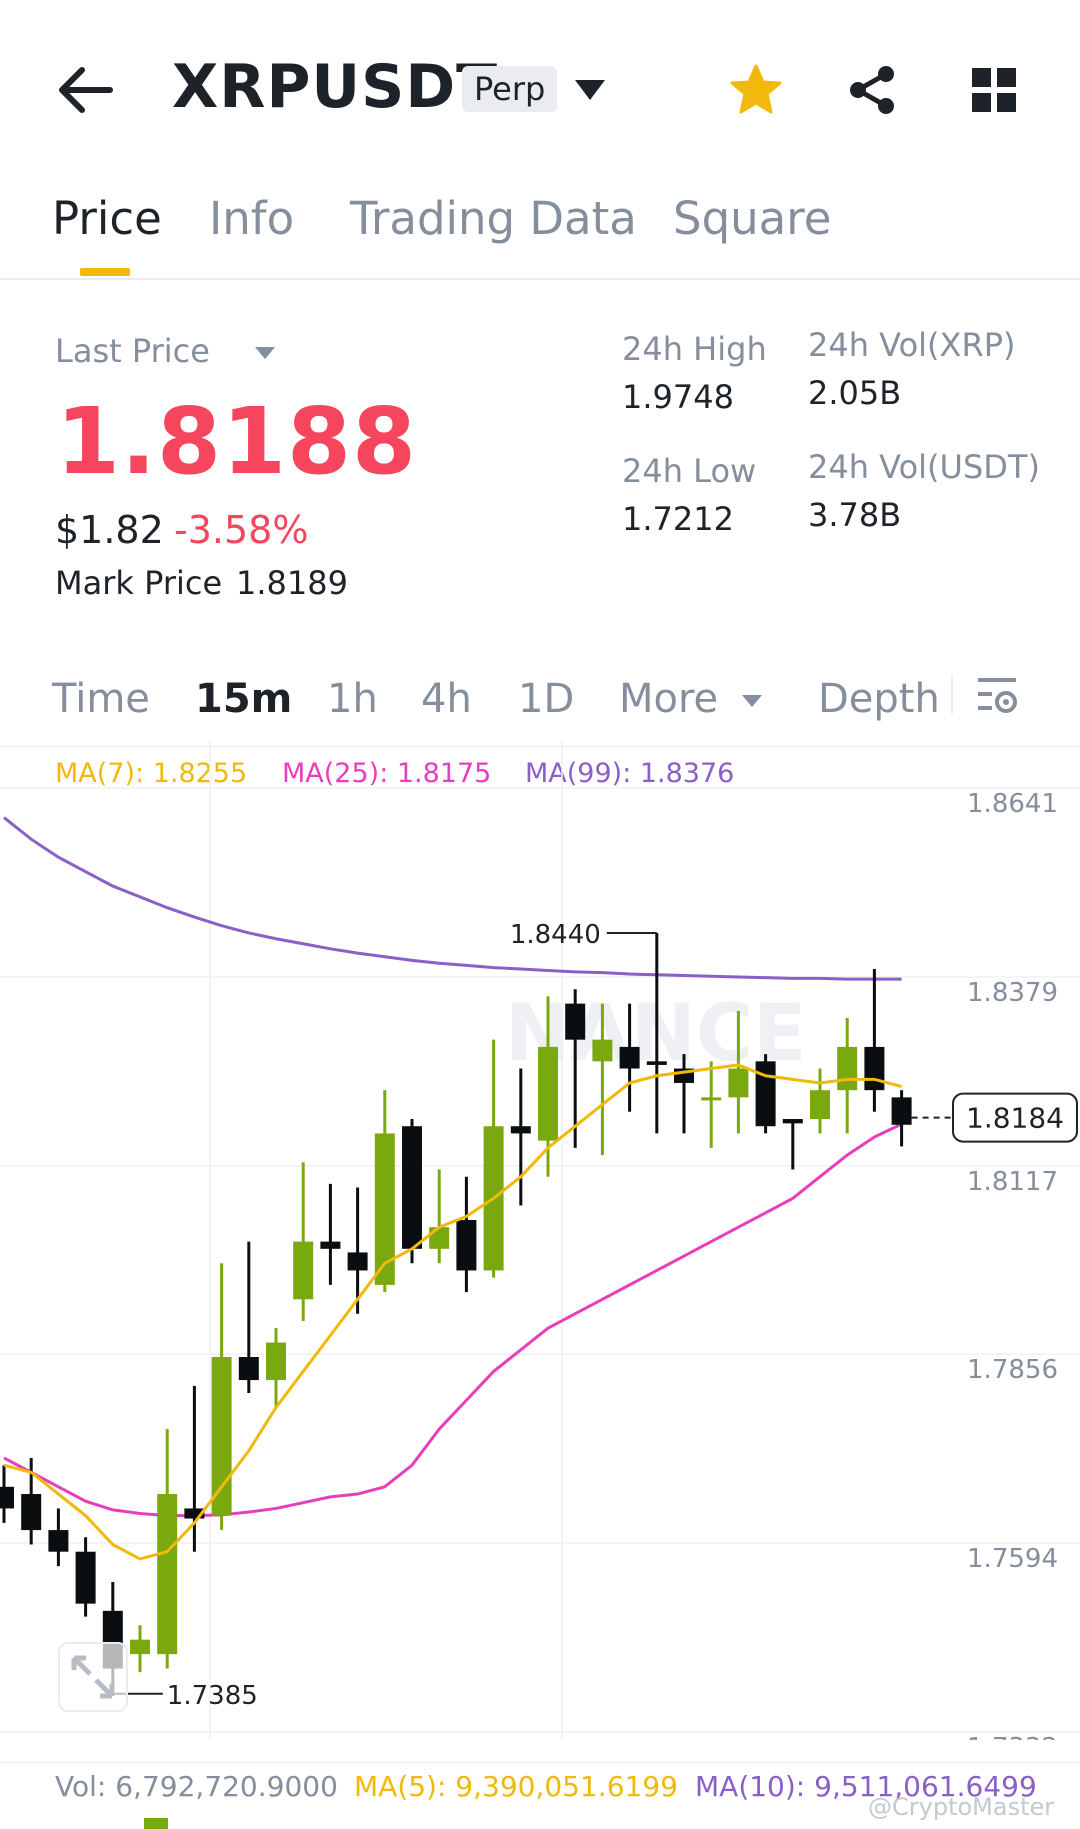 The image size is (1080, 1829). I want to click on high-value: 1.9748, so click(678, 397).